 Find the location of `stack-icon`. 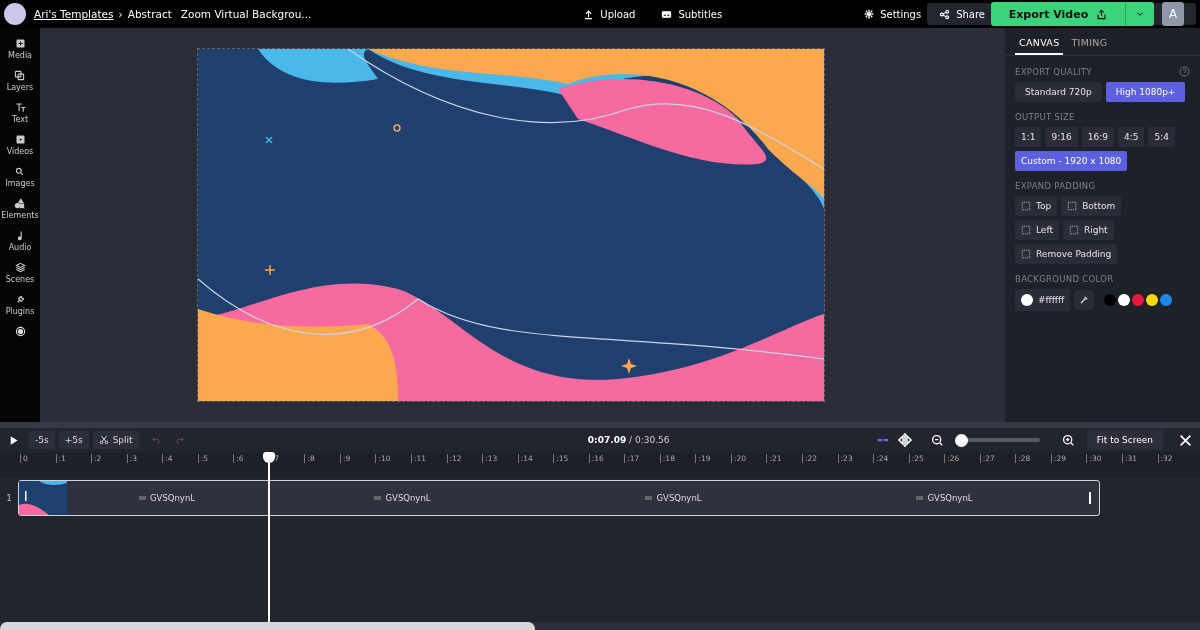

stack-icon is located at coordinates (20, 267).